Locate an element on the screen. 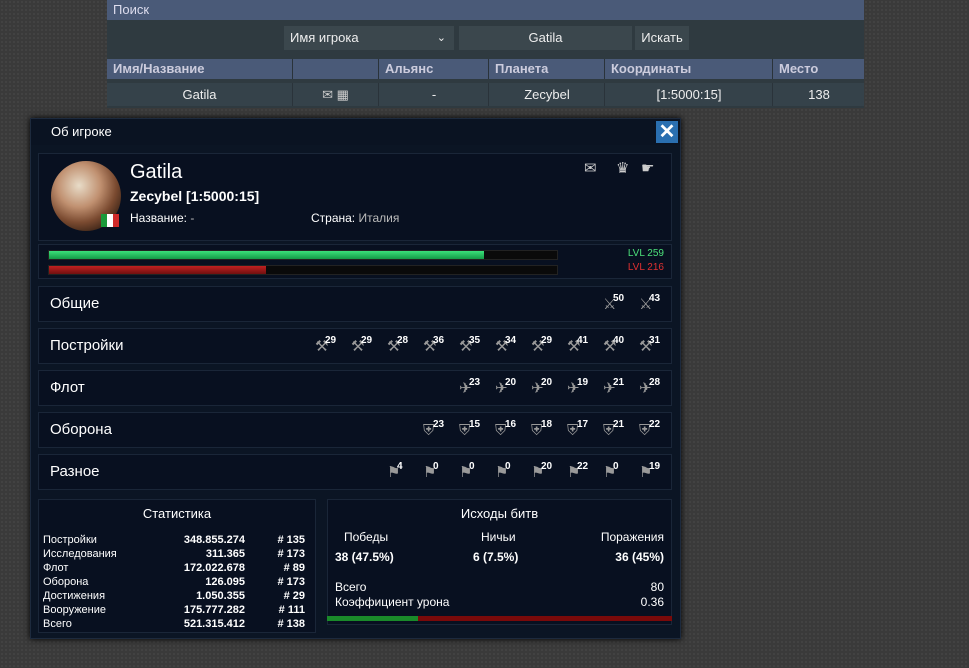  stat-rank: # 173 is located at coordinates (291, 582).